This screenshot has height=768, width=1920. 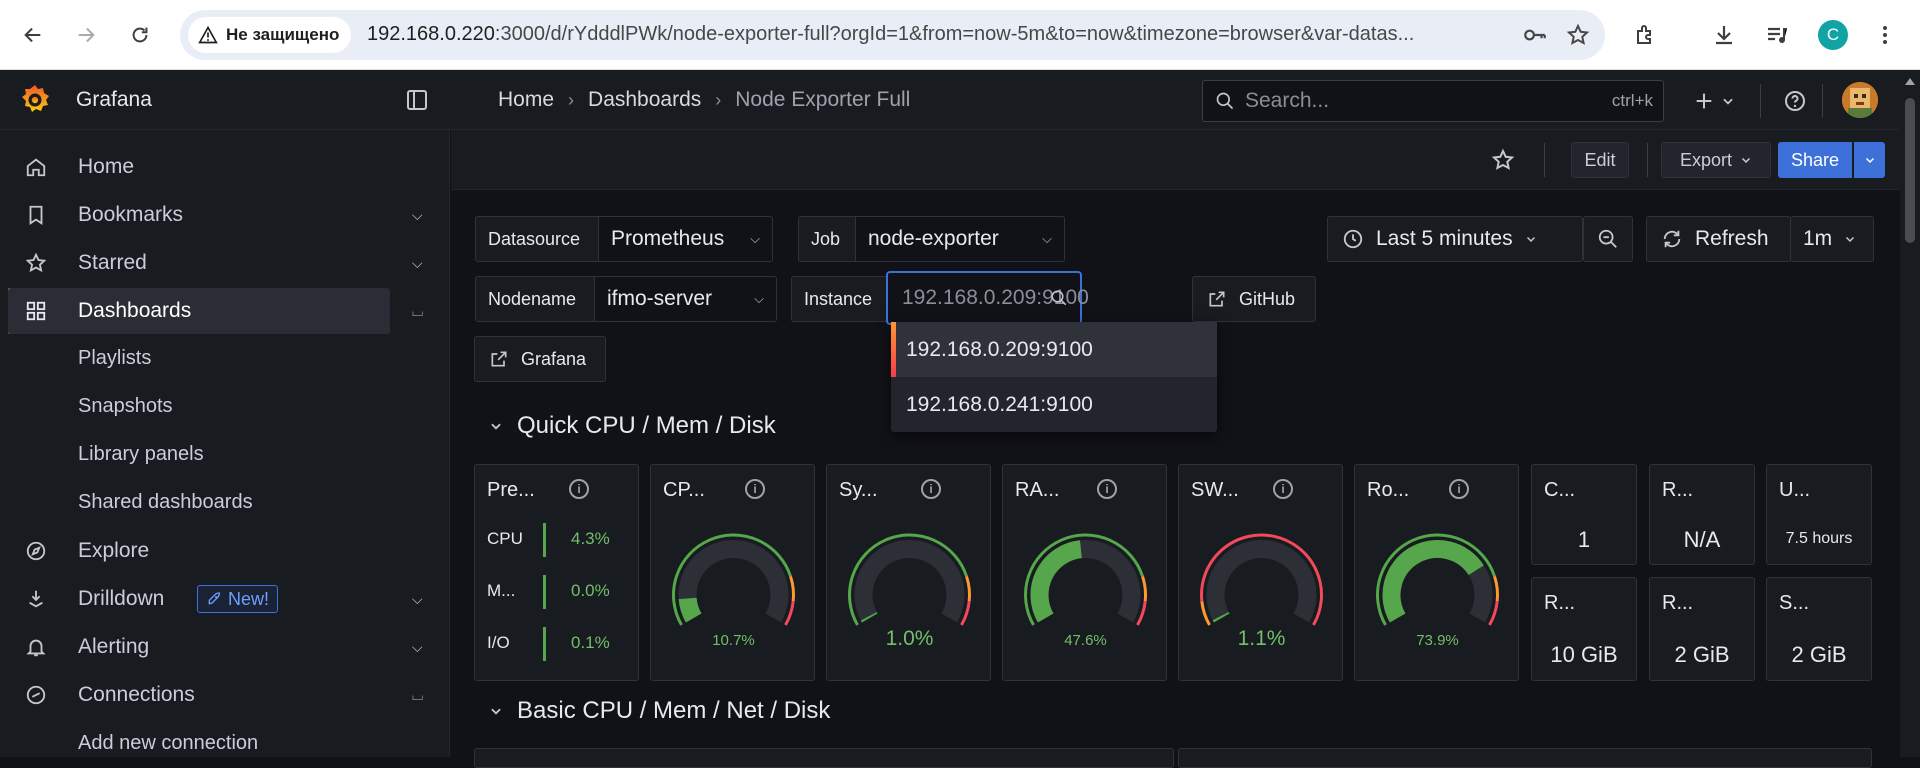 What do you see at coordinates (225, 263) in the screenshot?
I see `sidebar-item-starred: Starred ⌵` at bounding box center [225, 263].